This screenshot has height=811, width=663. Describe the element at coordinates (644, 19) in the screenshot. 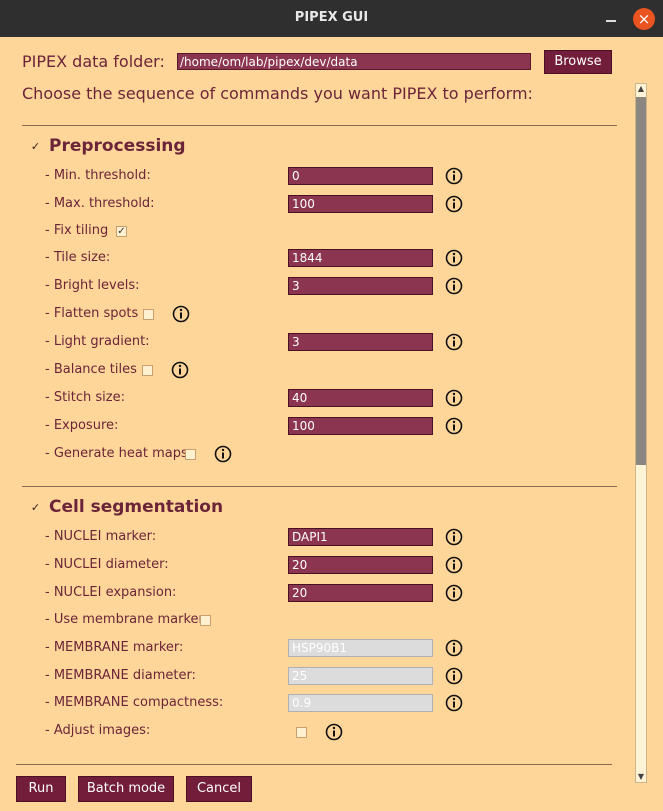

I see `close-icon: ×` at that location.